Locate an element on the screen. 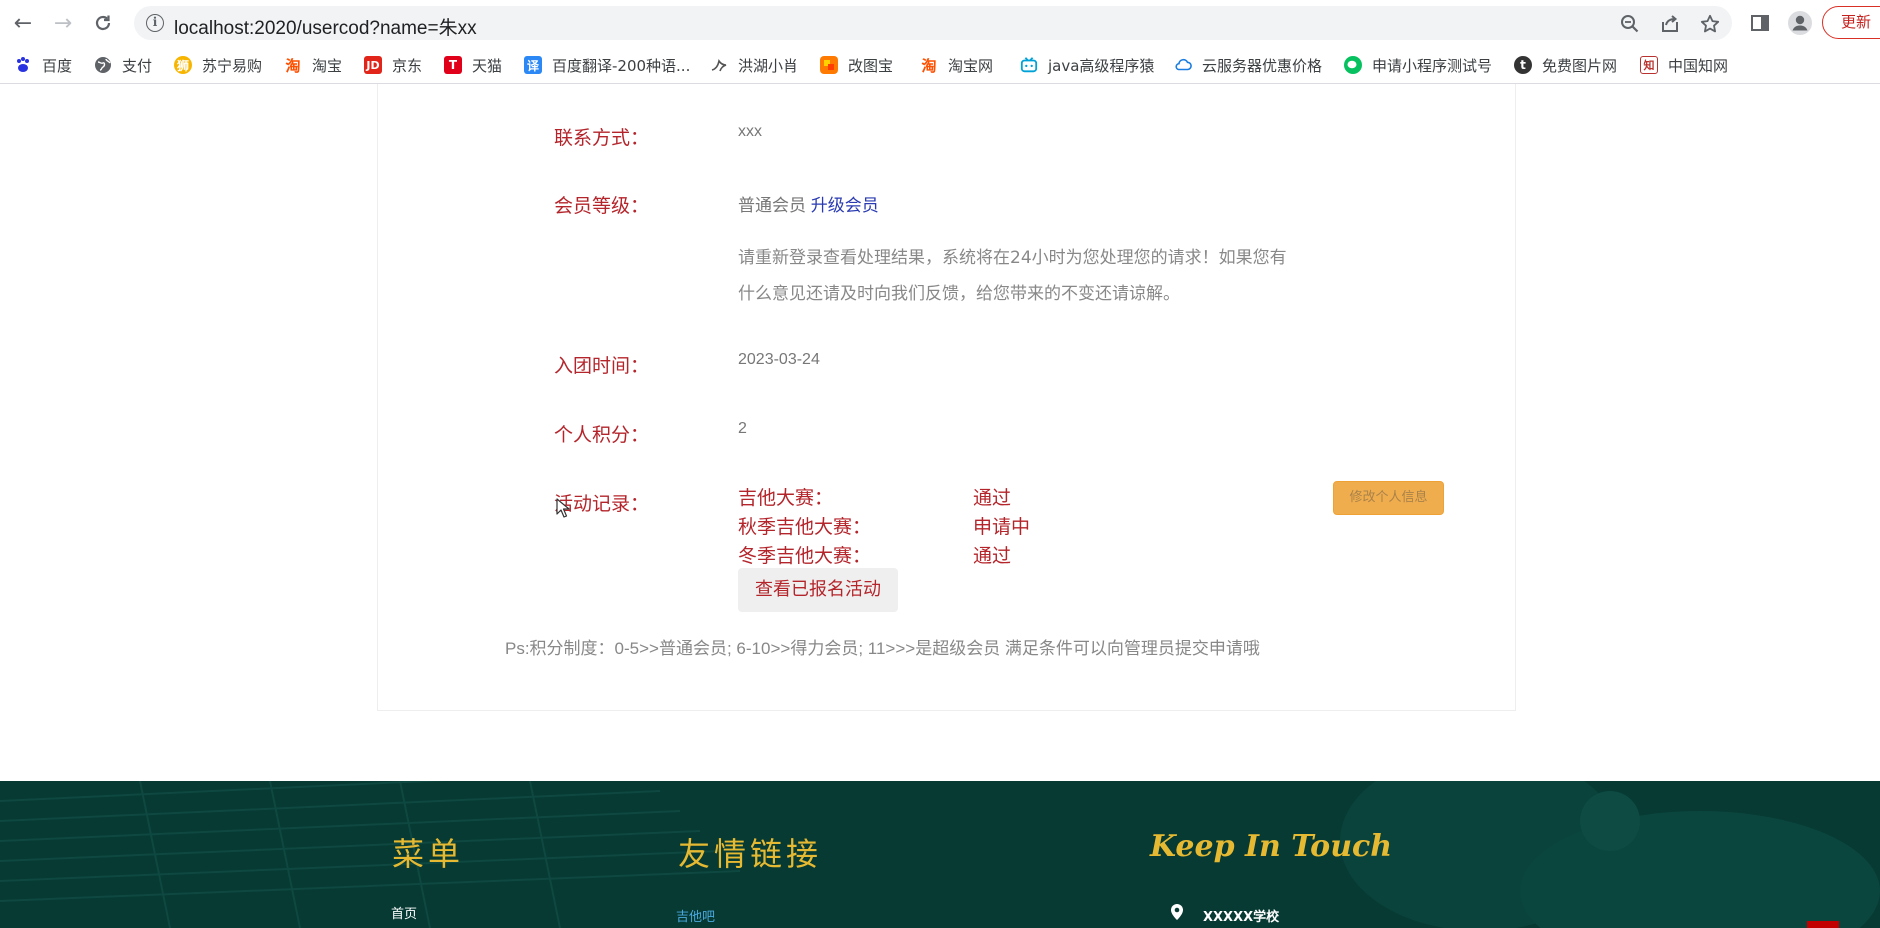  profile-avatar-icon is located at coordinates (1800, 23).